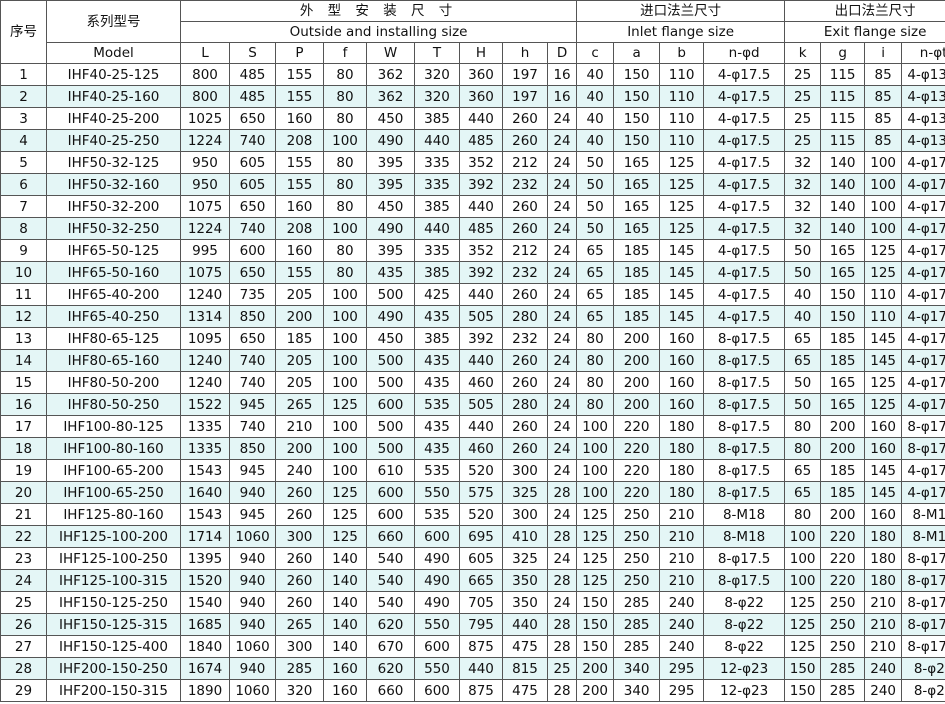 The image size is (945, 704). Describe the element at coordinates (637, 668) in the screenshot. I see `table-cell: 340` at that location.